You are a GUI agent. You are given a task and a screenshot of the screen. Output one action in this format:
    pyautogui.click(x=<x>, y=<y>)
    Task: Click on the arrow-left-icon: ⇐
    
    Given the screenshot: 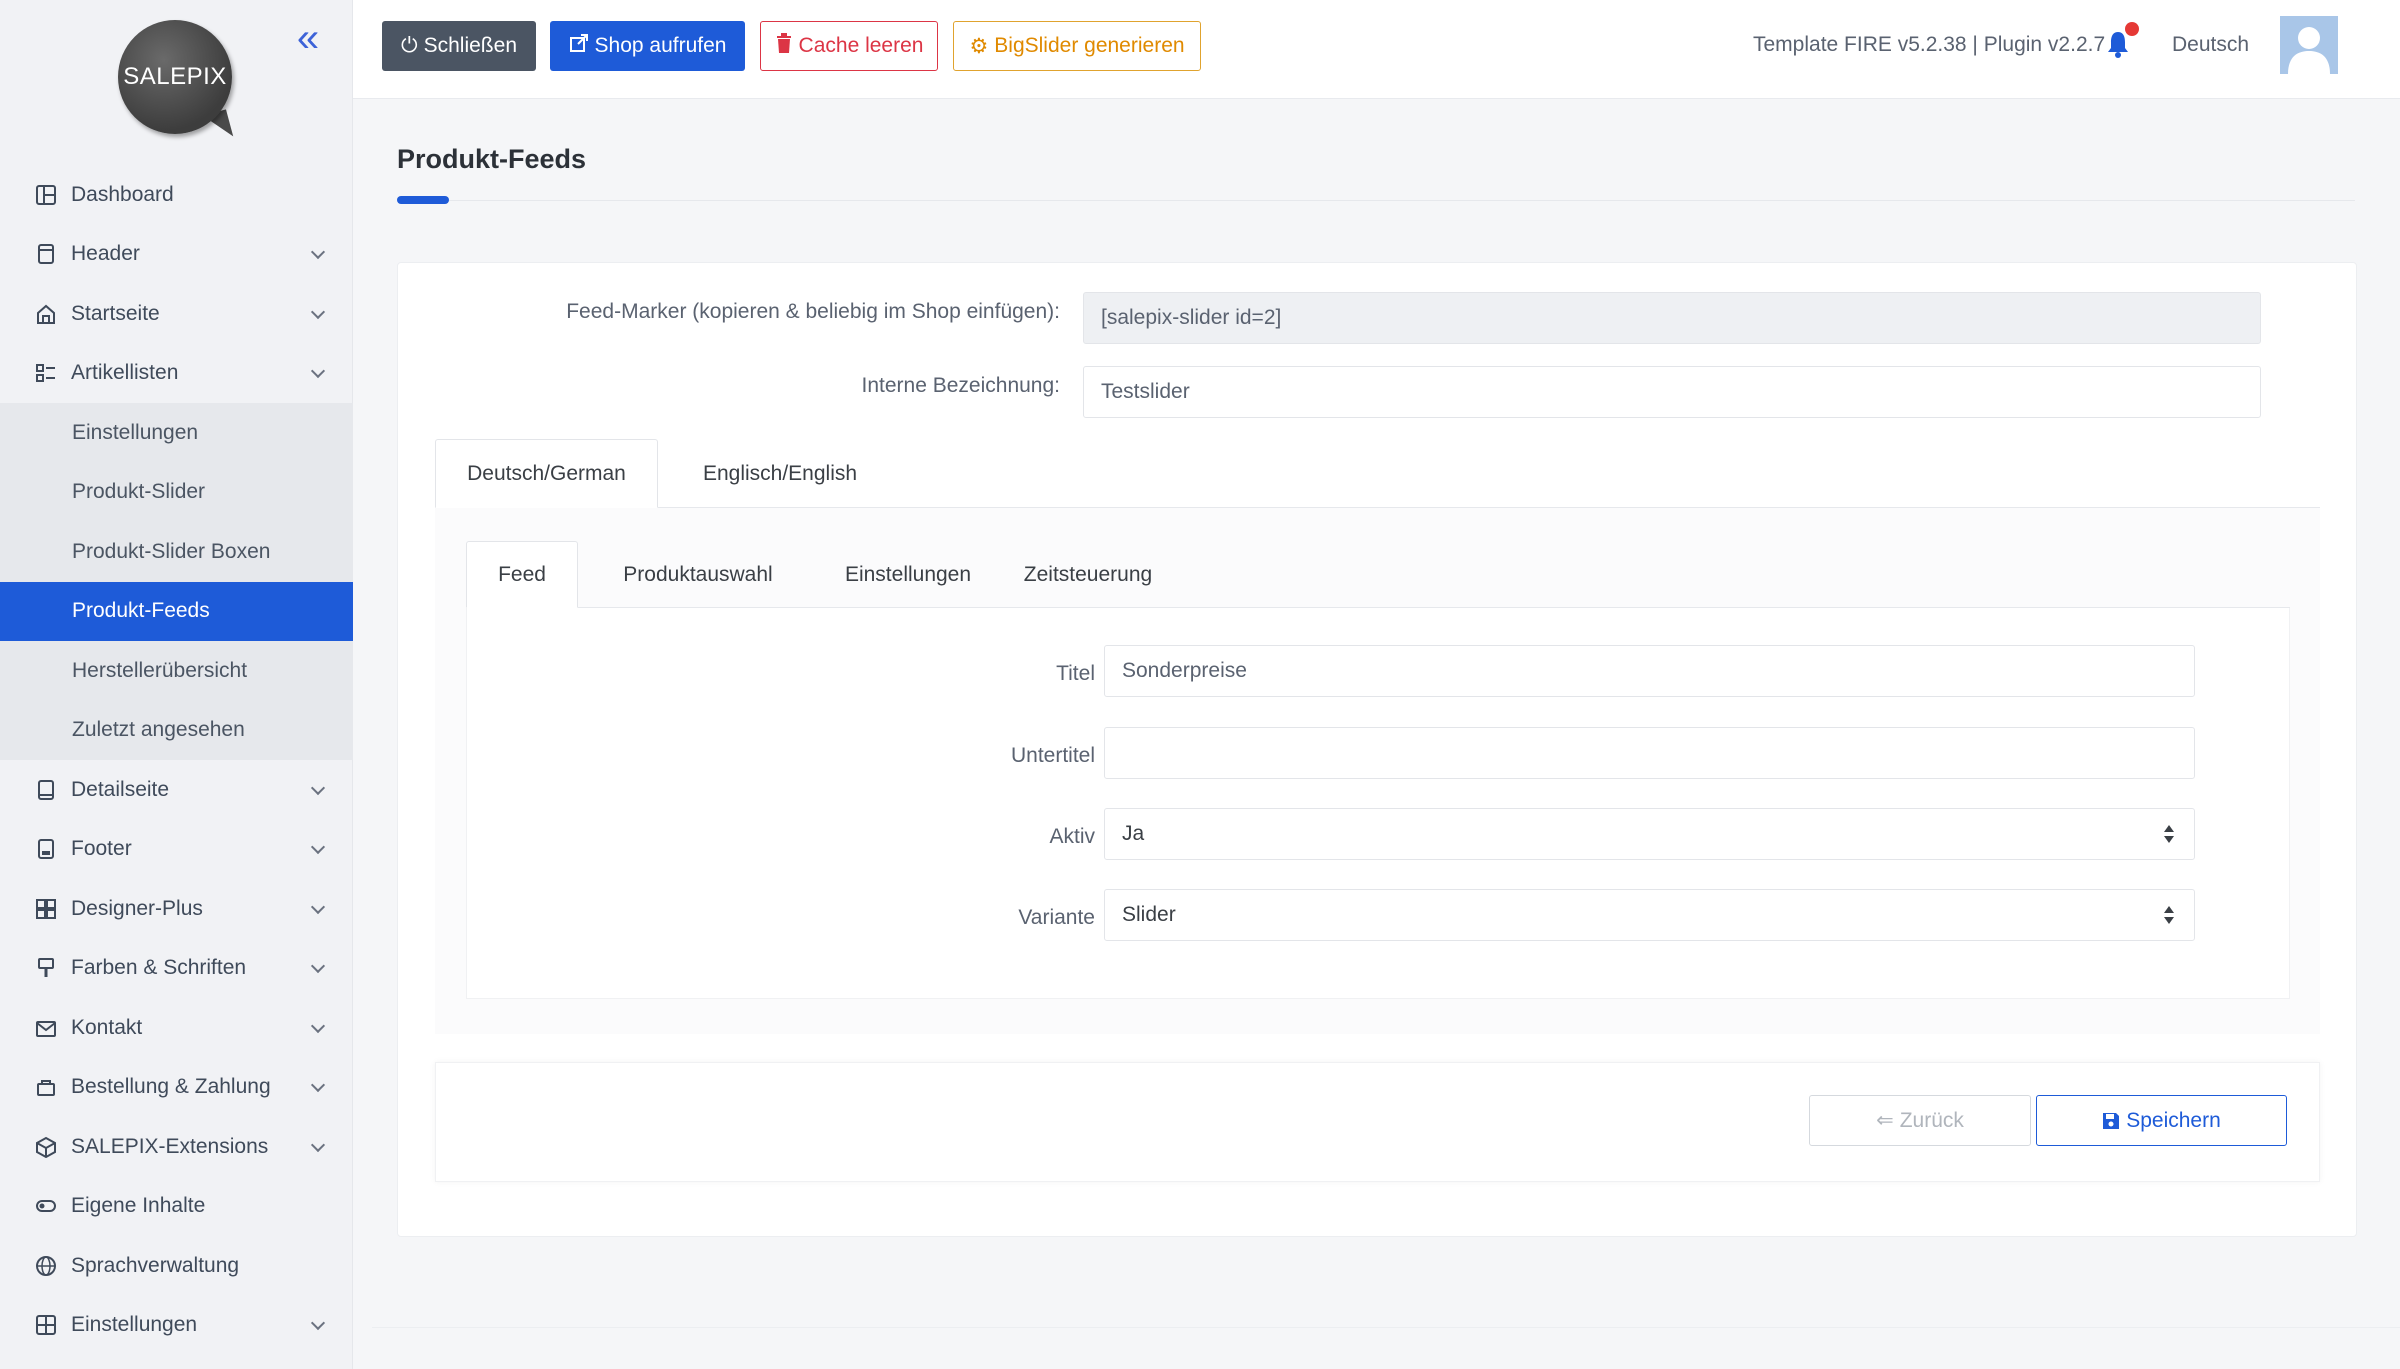 What is the action you would take?
    pyautogui.click(x=1885, y=1120)
    